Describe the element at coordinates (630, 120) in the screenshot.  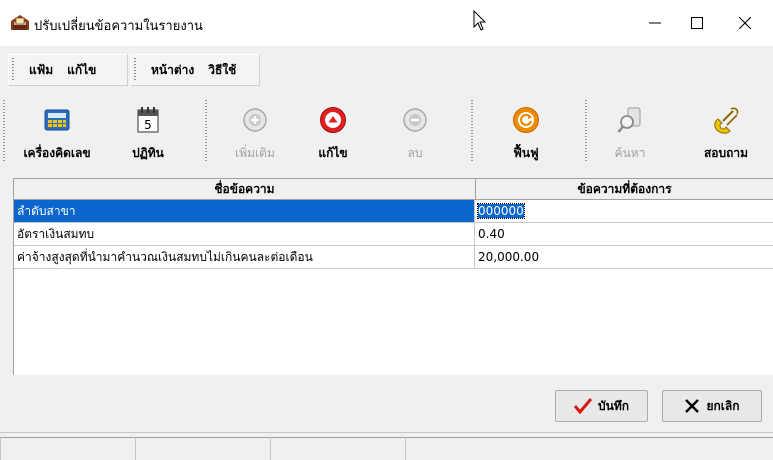
I see `search-icon` at that location.